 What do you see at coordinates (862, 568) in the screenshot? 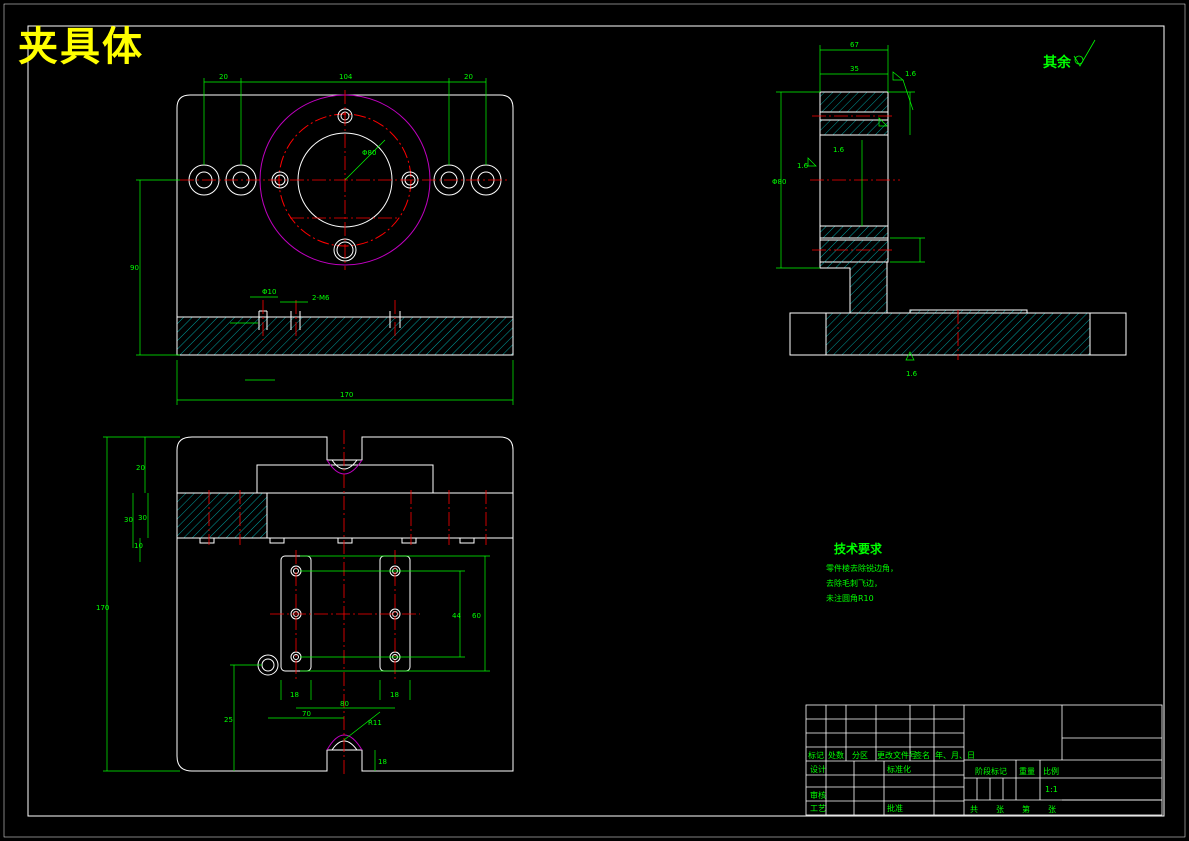
I see `technical-requirement-line: 零件棱去除锐边角，` at bounding box center [862, 568].